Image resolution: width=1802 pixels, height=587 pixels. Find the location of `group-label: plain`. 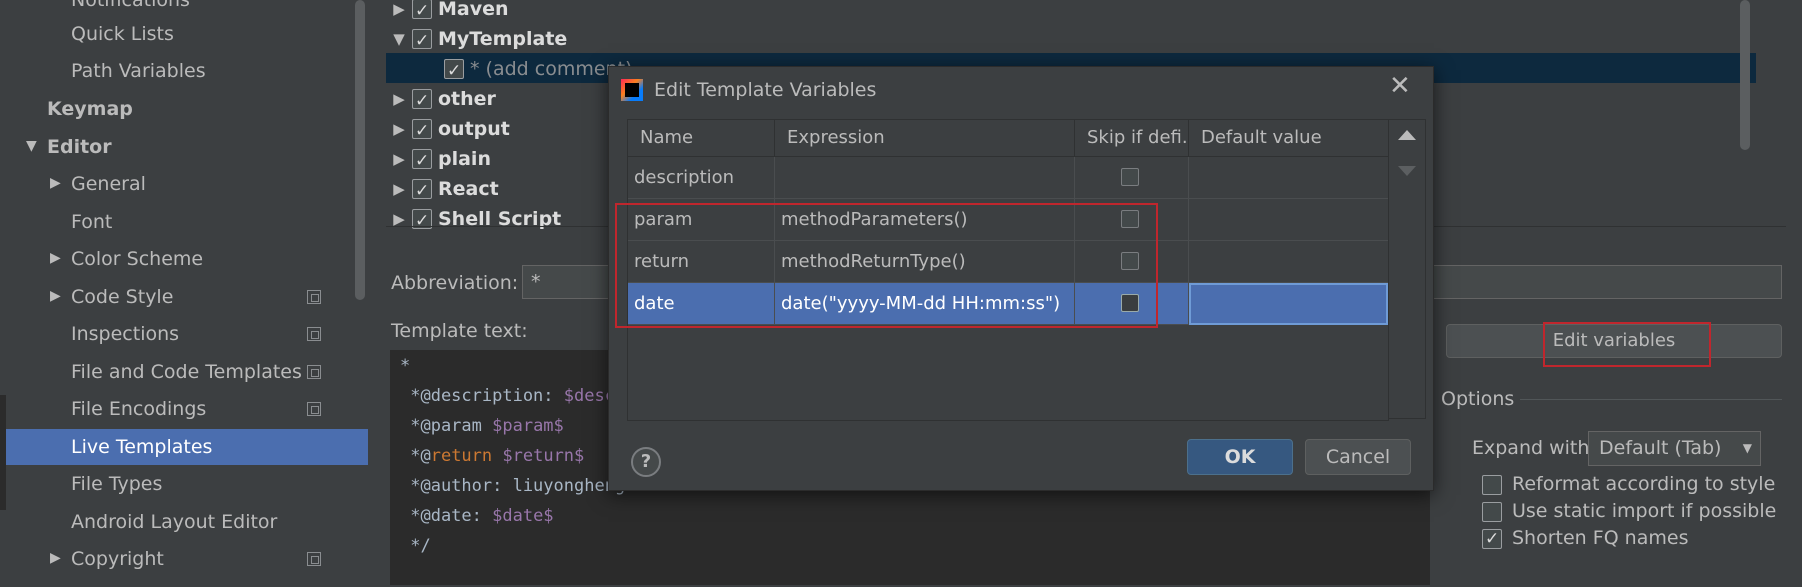

group-label: plain is located at coordinates (464, 158).